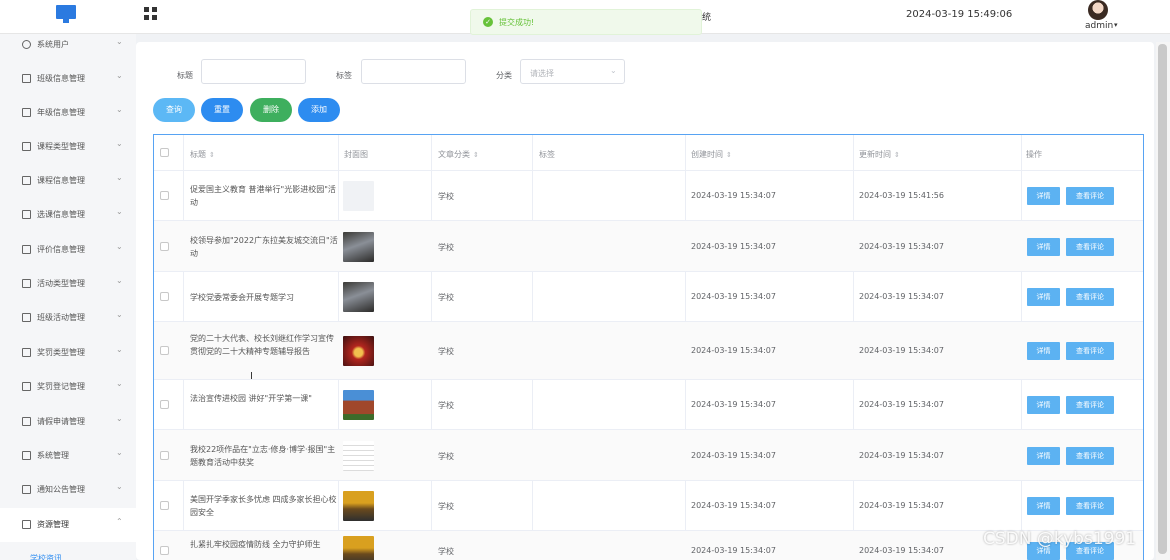 The width and height of the screenshot is (1170, 560). What do you see at coordinates (263, 196) in the screenshot?
I see `article-title: 促爱国主义教育 普港举行"光影进校园"活动` at bounding box center [263, 196].